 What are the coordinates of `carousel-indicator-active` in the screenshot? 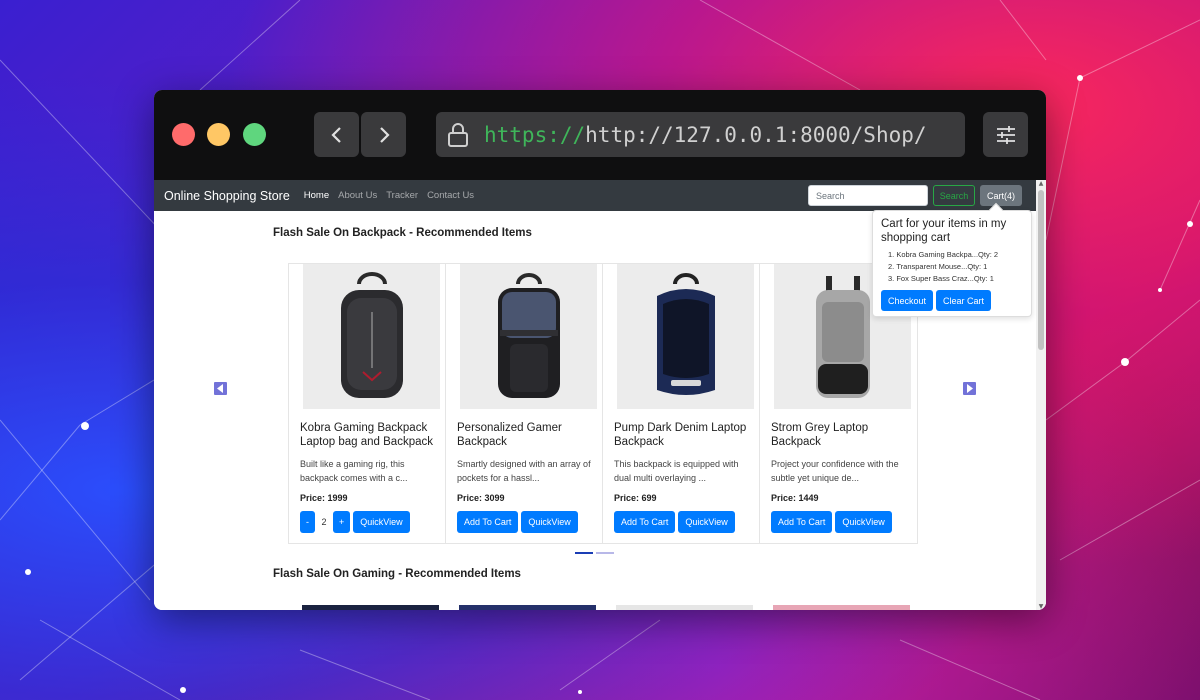 It's located at (584, 553).